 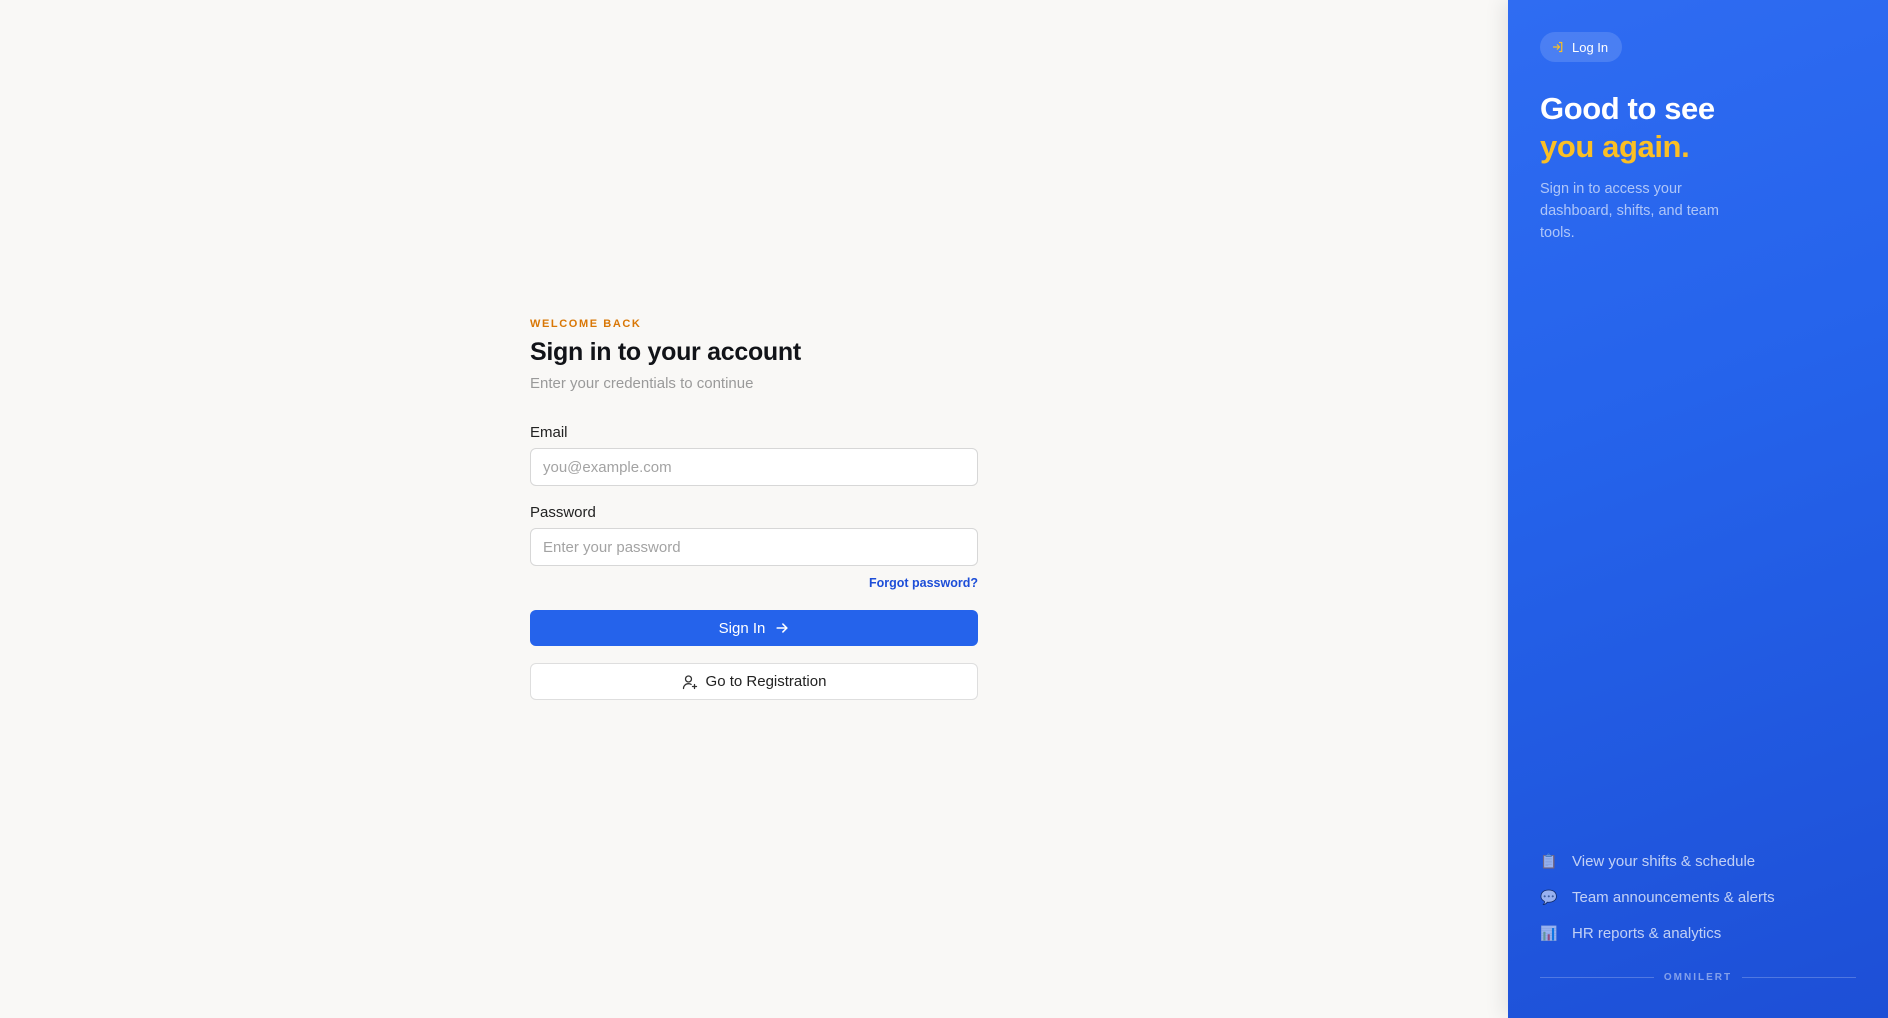 I want to click on password-field-group: Password, so click(x=754, y=535).